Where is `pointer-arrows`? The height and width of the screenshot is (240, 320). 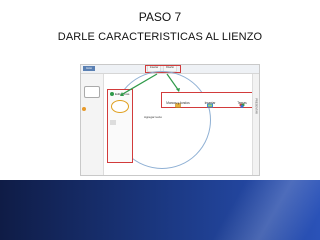
pointer-arrows is located at coordinates (150, 84).